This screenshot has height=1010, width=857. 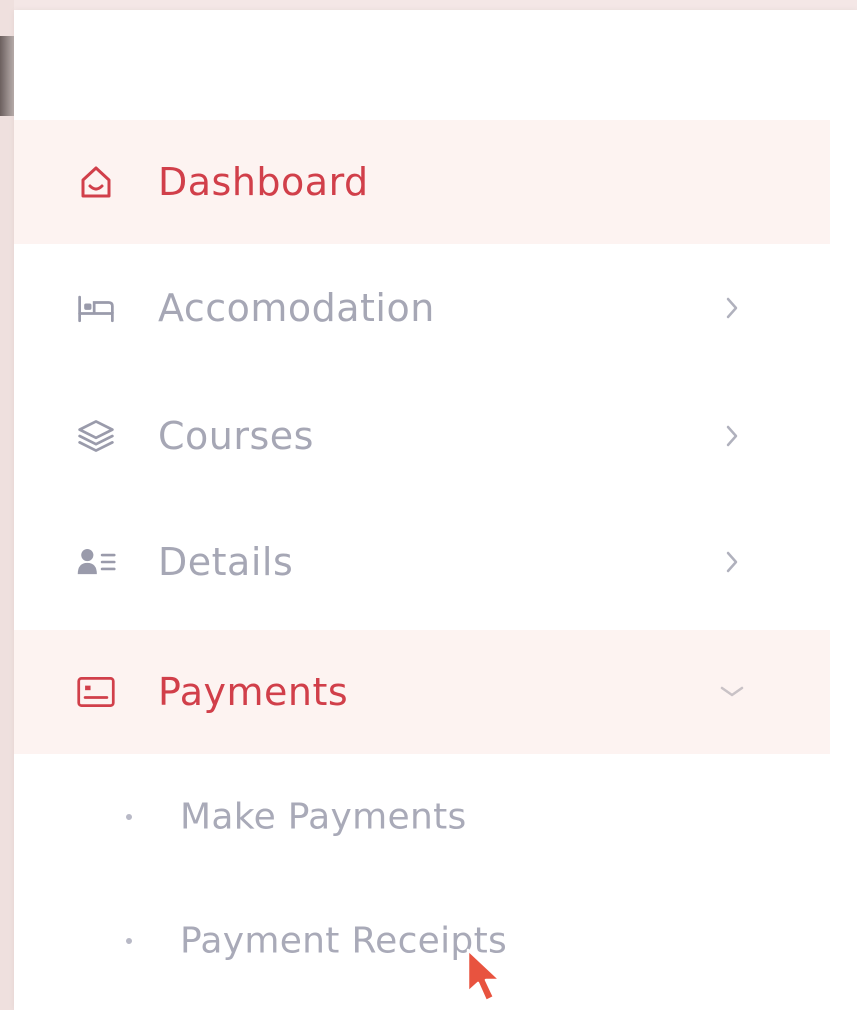 What do you see at coordinates (296, 308) in the screenshot?
I see `sidebar-item-label: Accomodation` at bounding box center [296, 308].